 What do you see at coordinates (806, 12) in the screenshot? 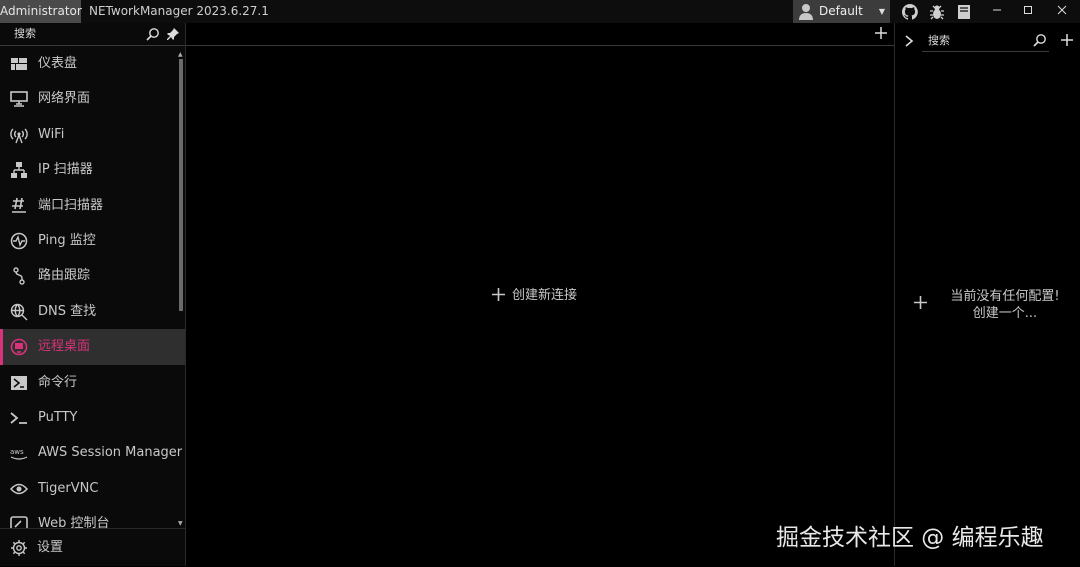
I see `user-icon` at bounding box center [806, 12].